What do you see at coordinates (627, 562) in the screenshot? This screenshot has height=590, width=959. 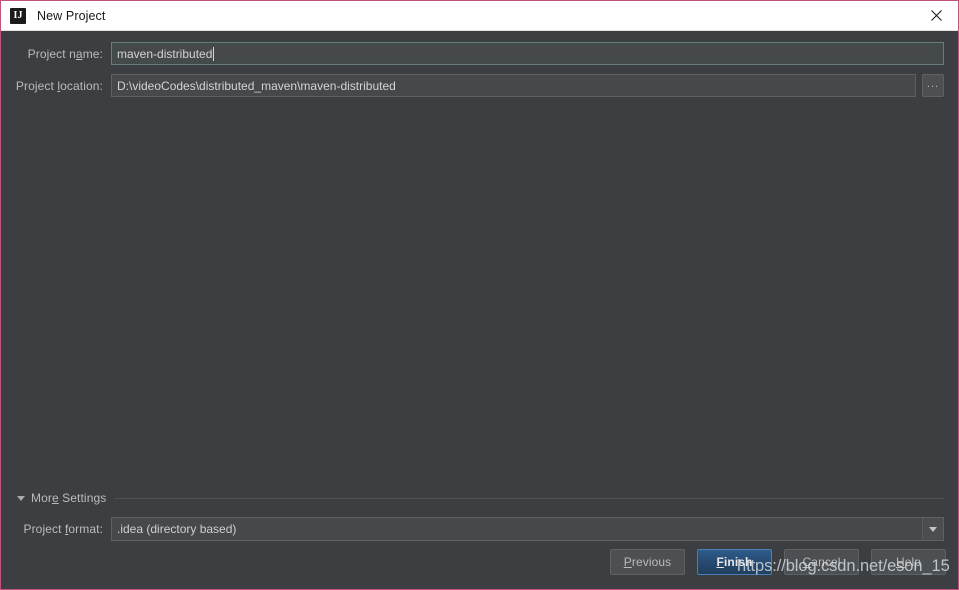 I see `previous-label-mnemonic: P` at bounding box center [627, 562].